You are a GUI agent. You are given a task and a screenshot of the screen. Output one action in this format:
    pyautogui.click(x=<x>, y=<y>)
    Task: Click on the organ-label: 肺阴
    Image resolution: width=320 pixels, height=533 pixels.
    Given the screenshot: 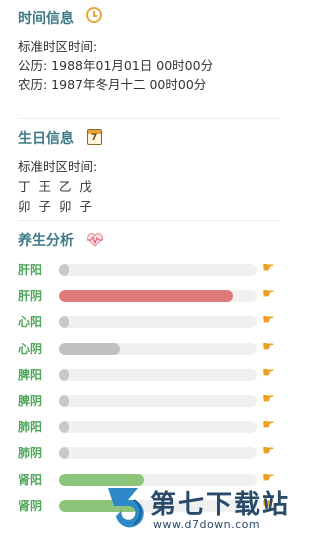 What is the action you would take?
    pyautogui.click(x=30, y=453)
    